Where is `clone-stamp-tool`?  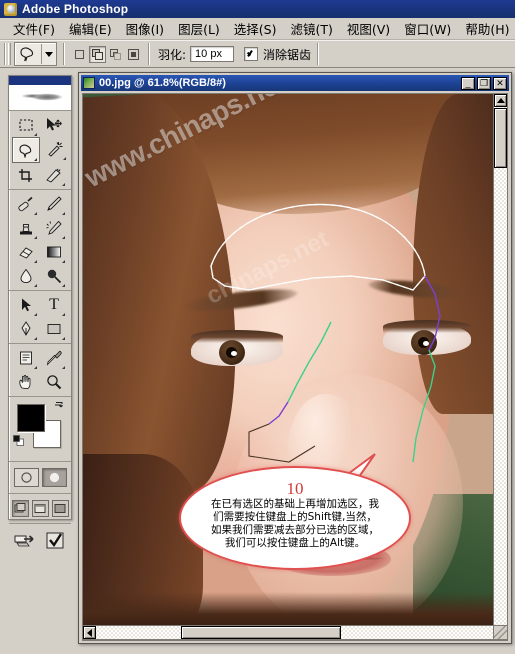
clone-stamp-tool is located at coordinates (26, 228).